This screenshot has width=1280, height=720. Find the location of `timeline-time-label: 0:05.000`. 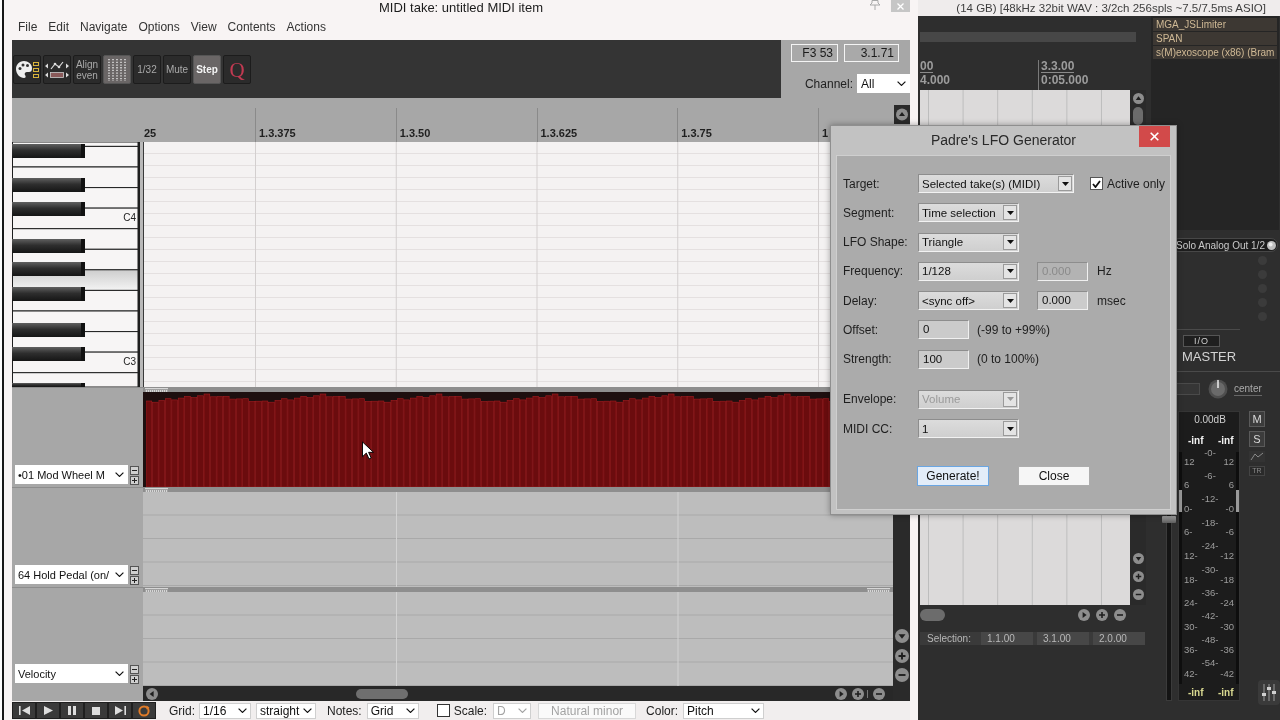

timeline-time-label: 0:05.000 is located at coordinates (1065, 80).